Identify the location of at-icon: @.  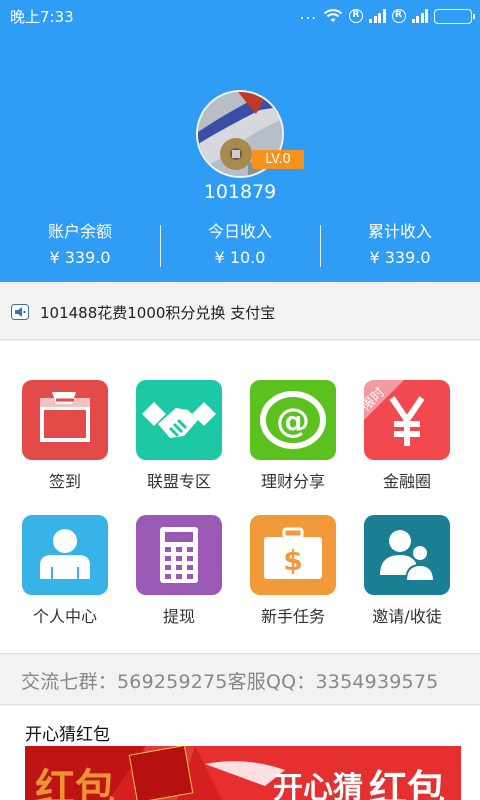
(293, 420).